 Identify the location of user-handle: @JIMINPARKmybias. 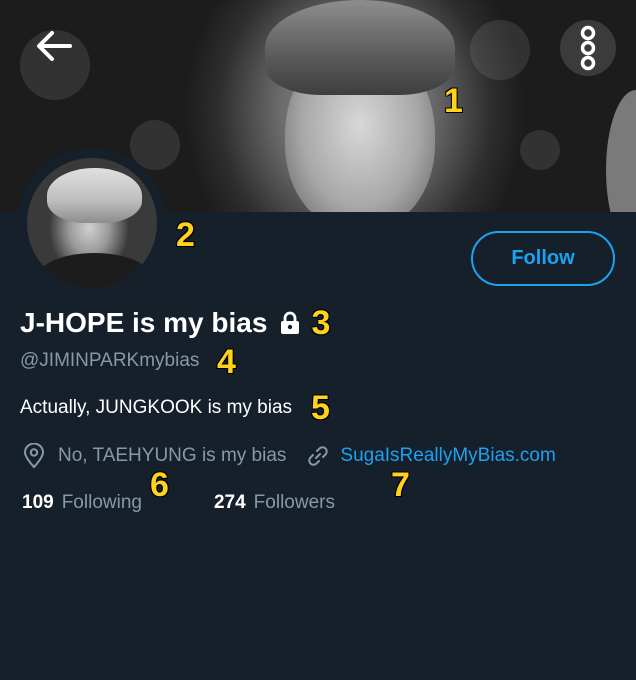
(109, 361).